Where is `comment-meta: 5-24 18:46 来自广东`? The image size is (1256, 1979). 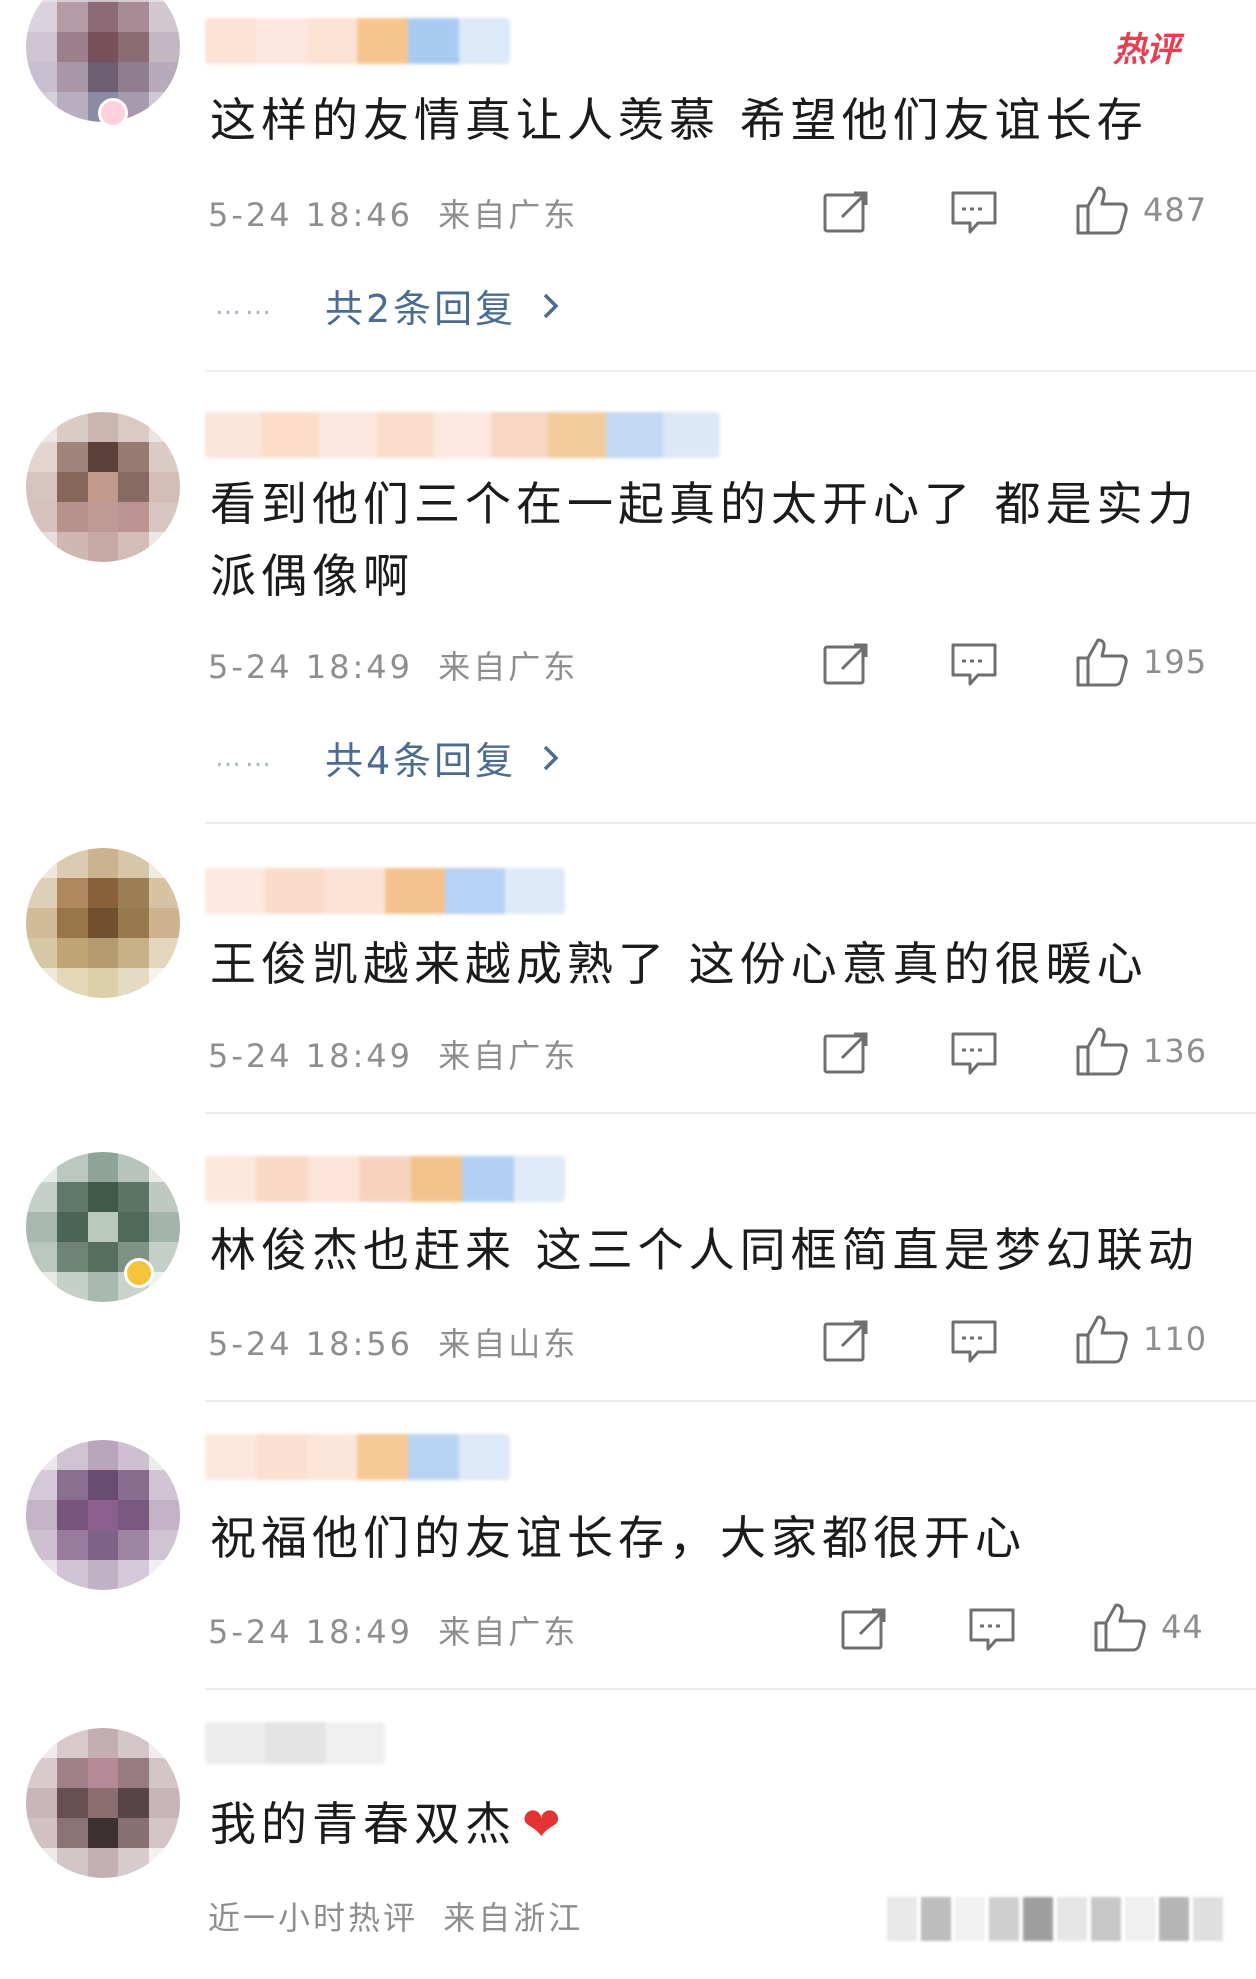
comment-meta: 5-24 18:46 来自广东 is located at coordinates (393, 215).